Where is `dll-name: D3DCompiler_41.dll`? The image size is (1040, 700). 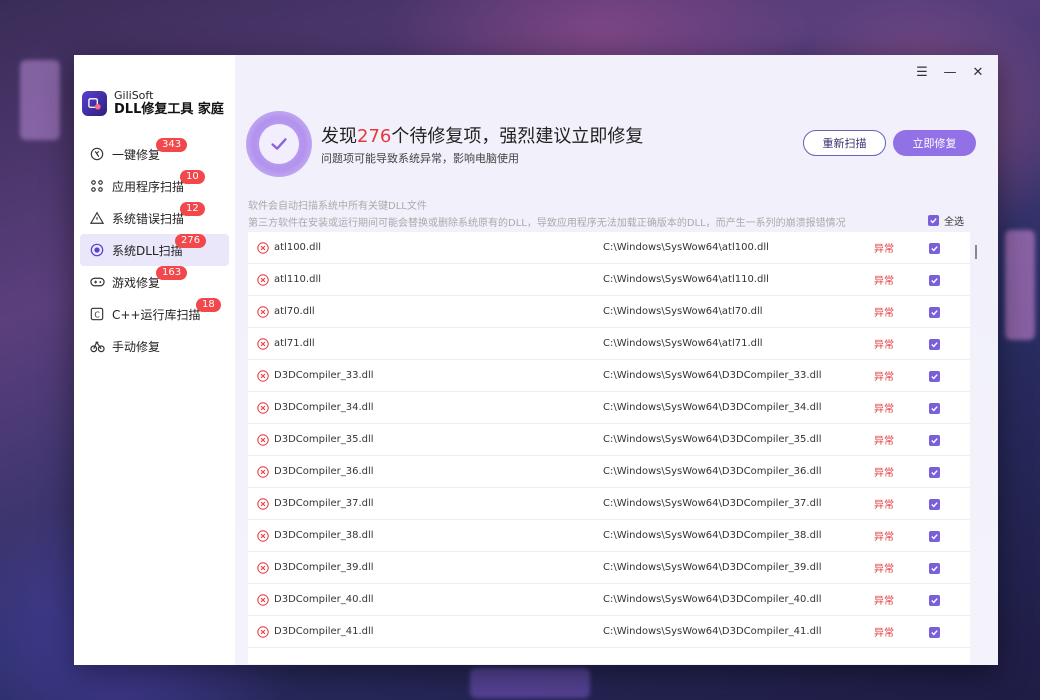 dll-name: D3DCompiler_41.dll is located at coordinates (324, 631).